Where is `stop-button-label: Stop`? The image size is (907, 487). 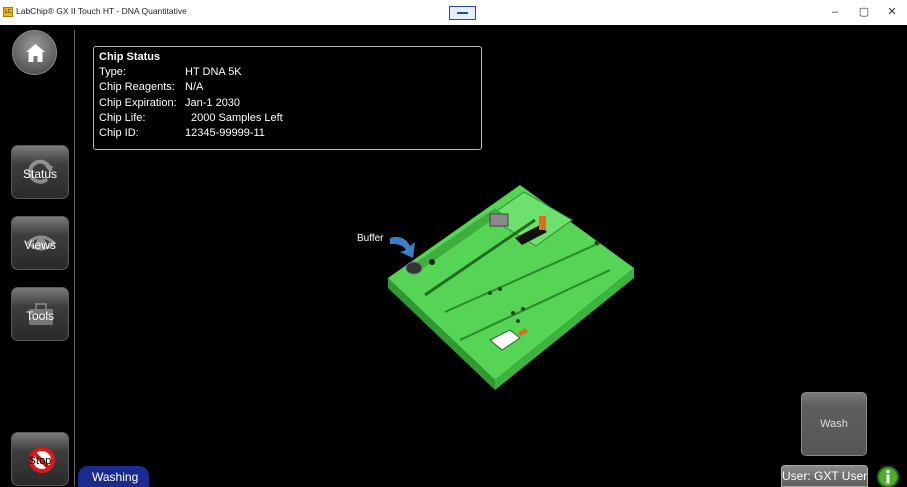
stop-button-label: Stop is located at coordinates (40, 461).